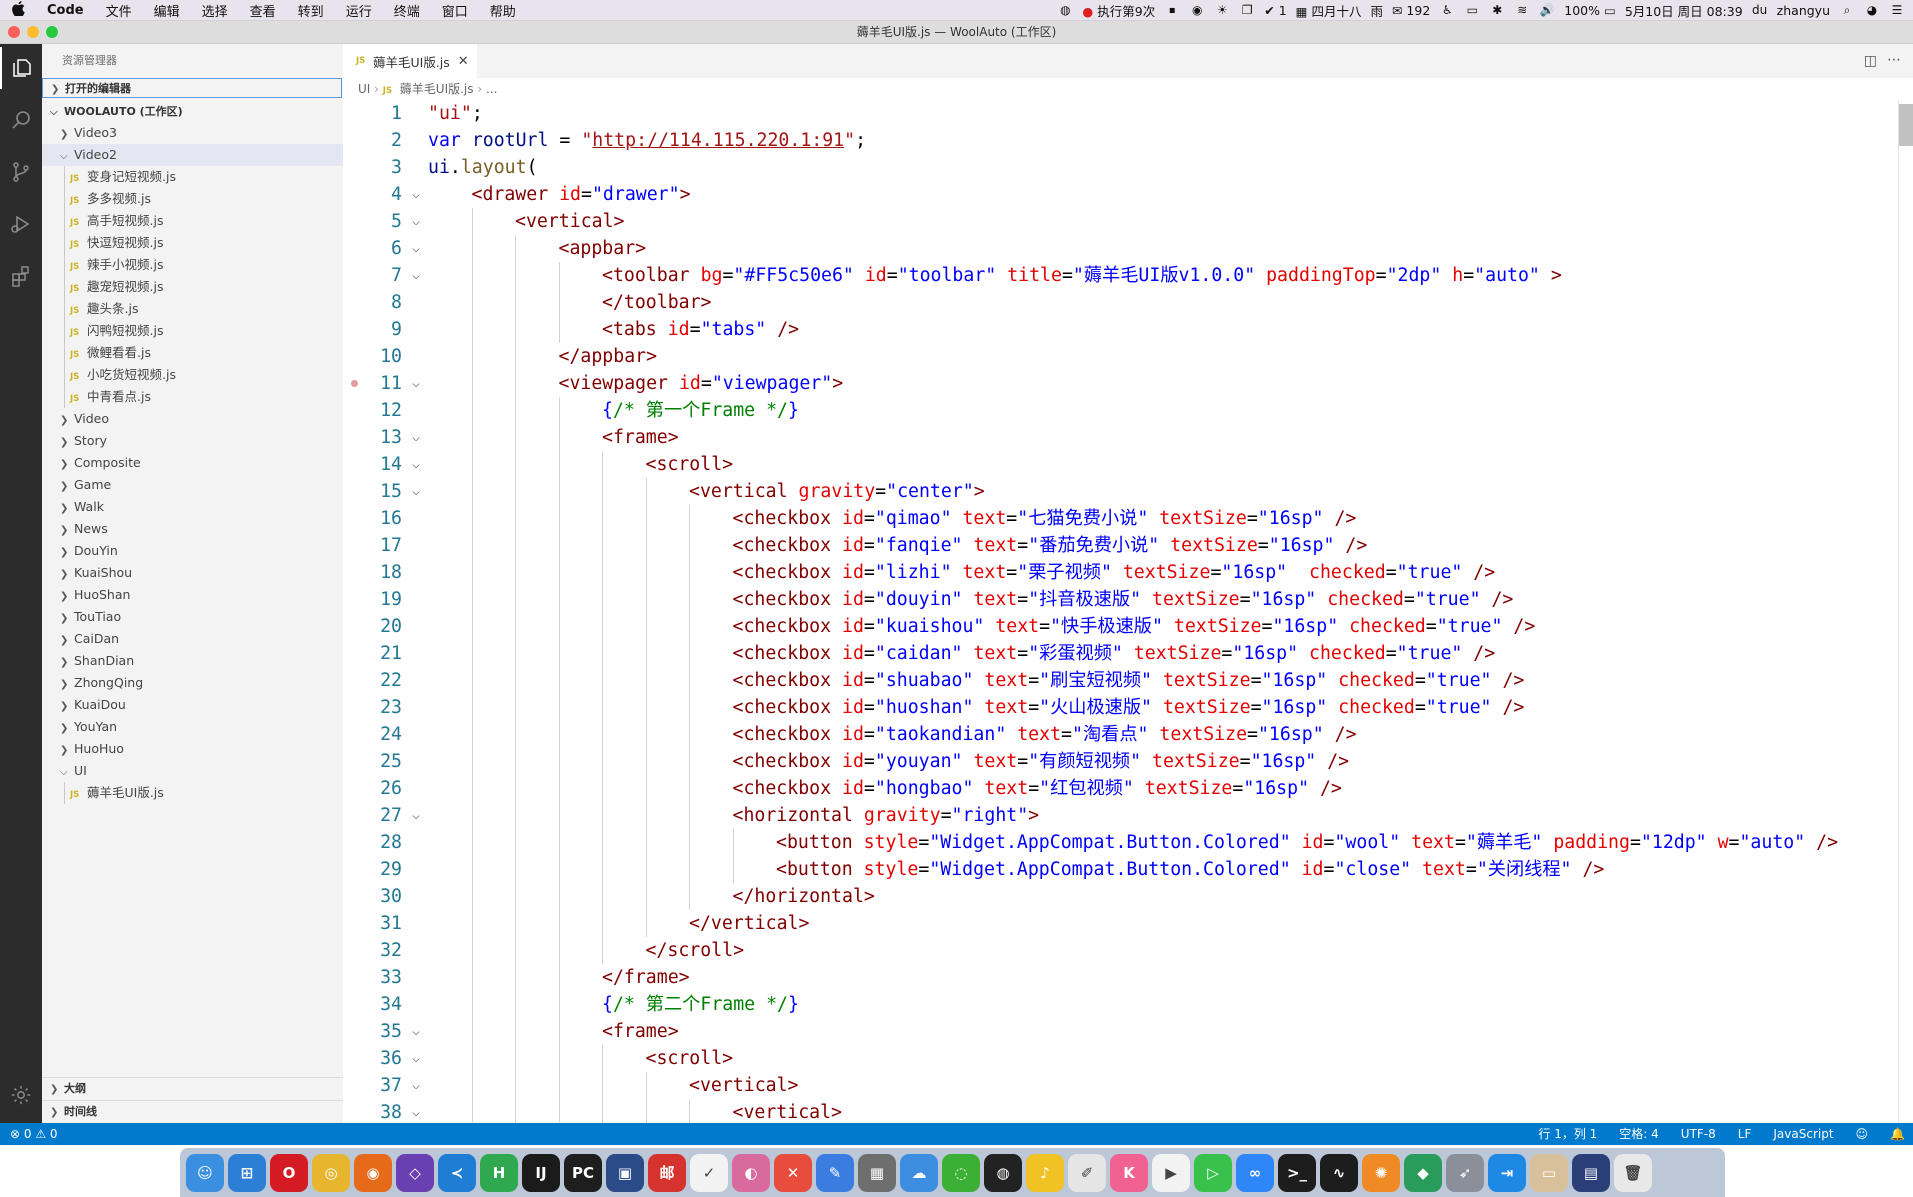 The height and width of the screenshot is (1197, 1913). Describe the element at coordinates (1171, 1172) in the screenshot. I see `youku-app-icon: ▶` at that location.